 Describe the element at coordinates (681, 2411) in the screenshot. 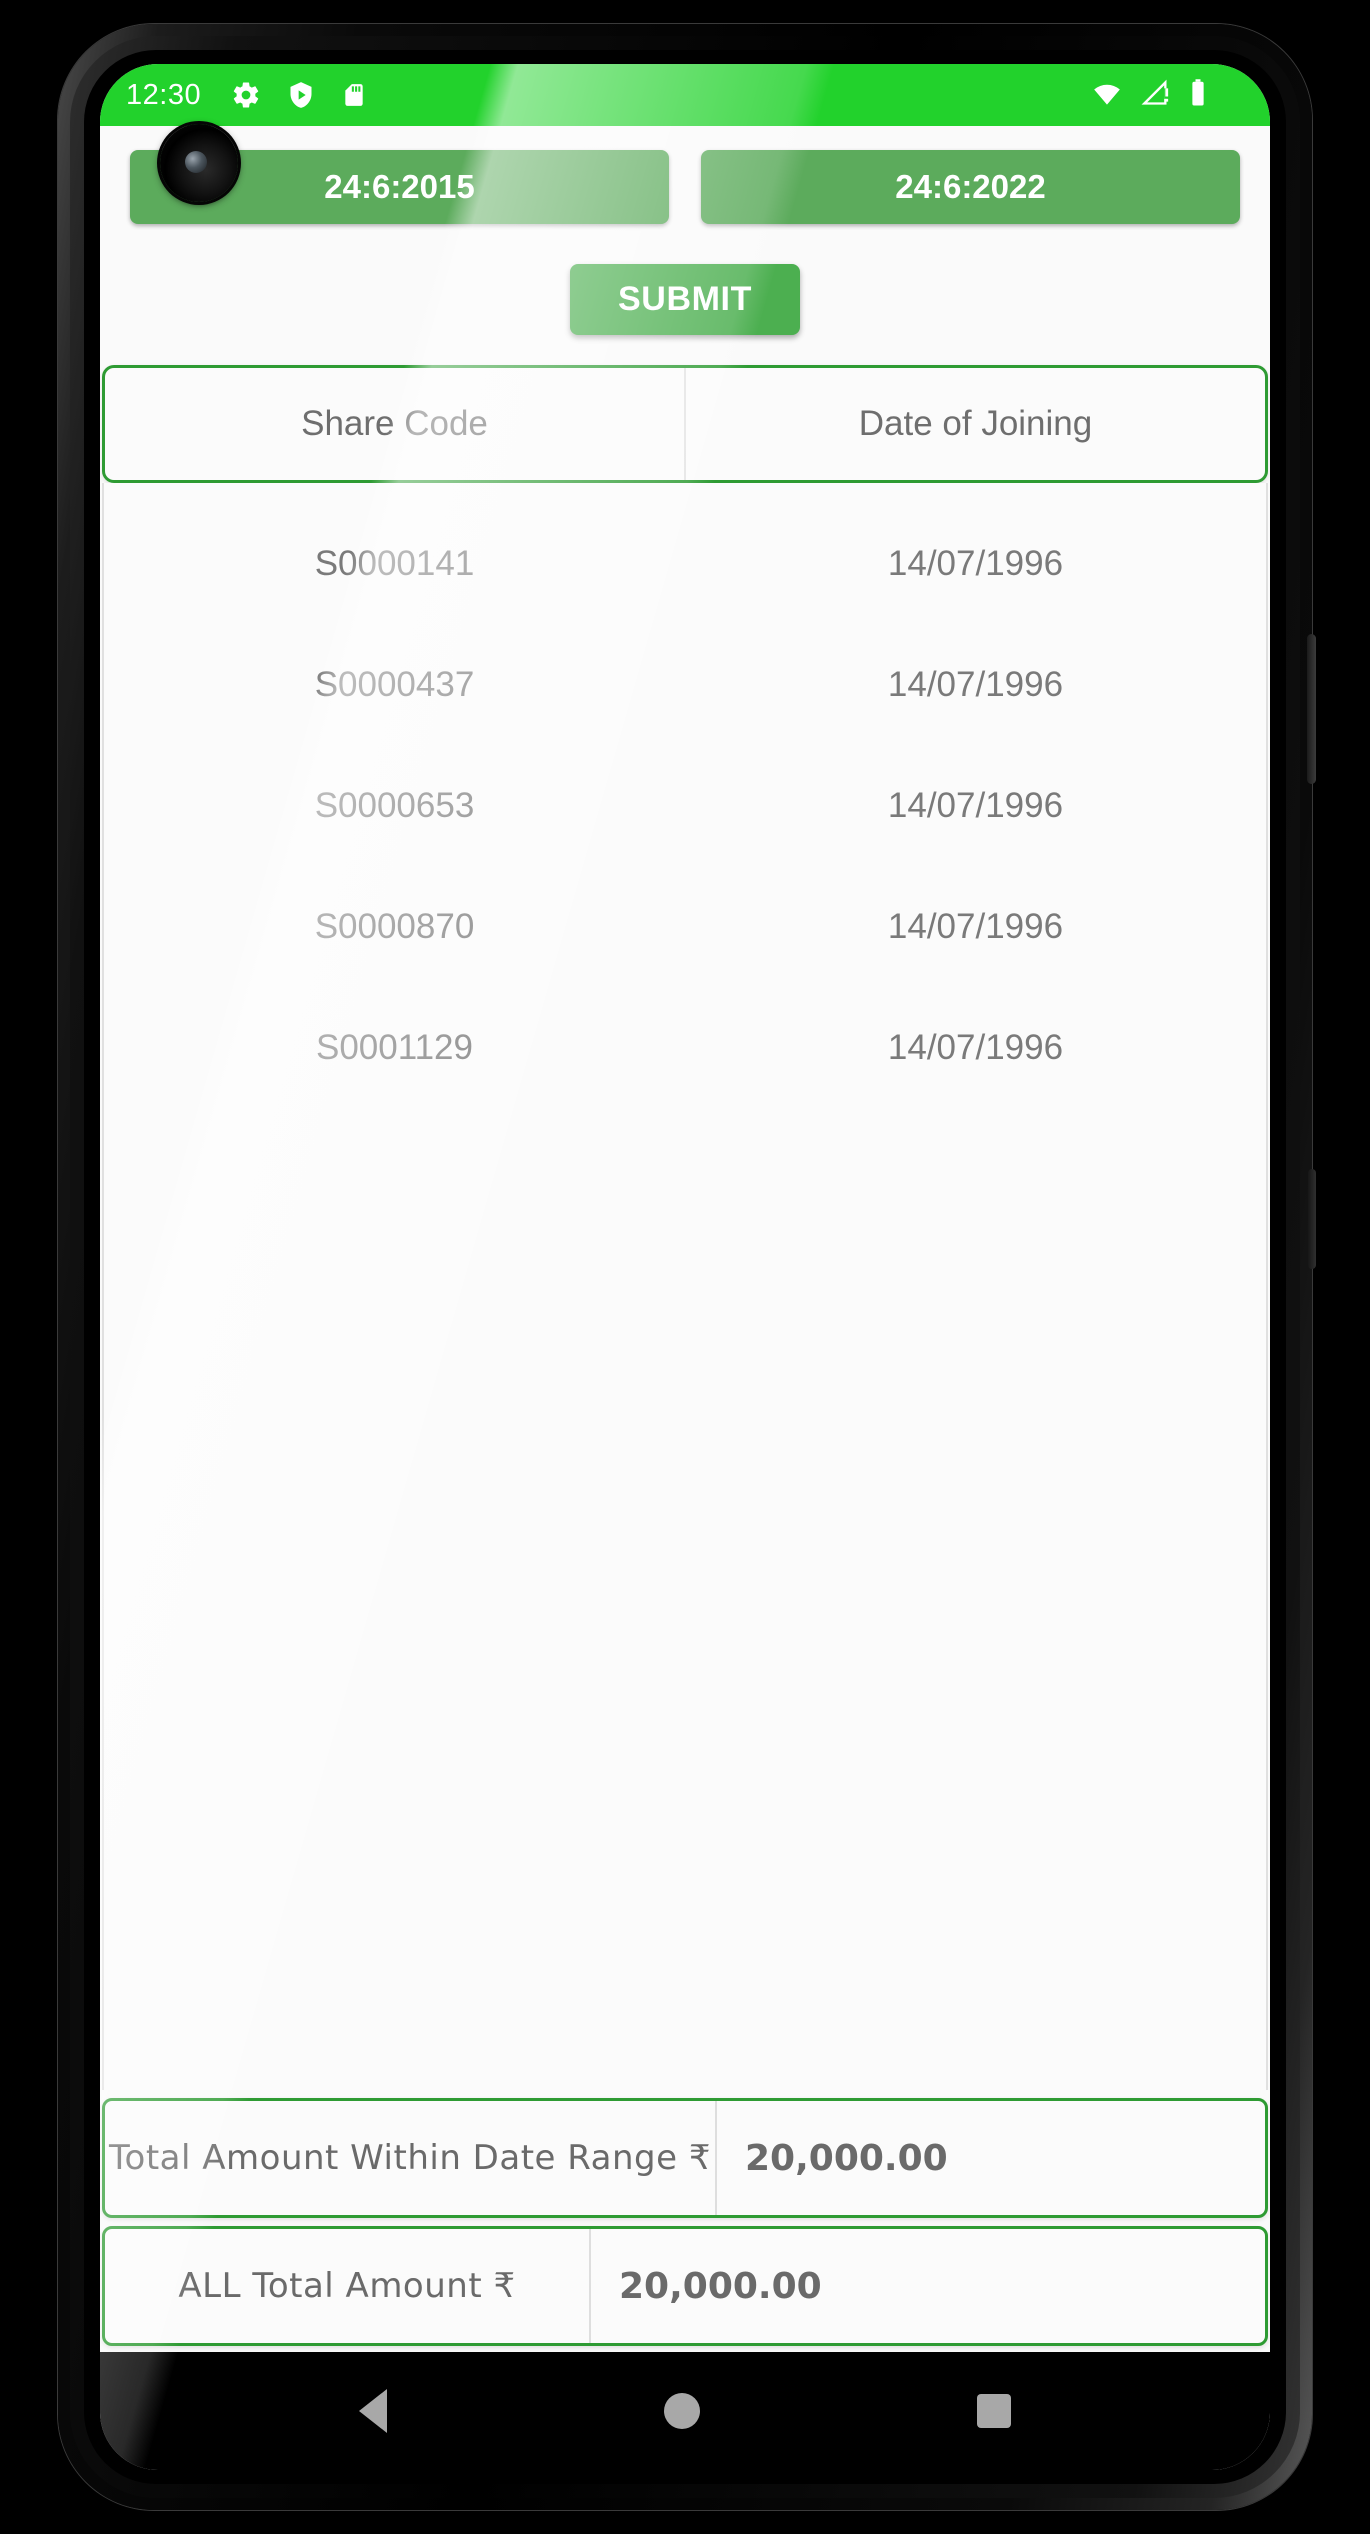

I see `home-circle-icon` at that location.